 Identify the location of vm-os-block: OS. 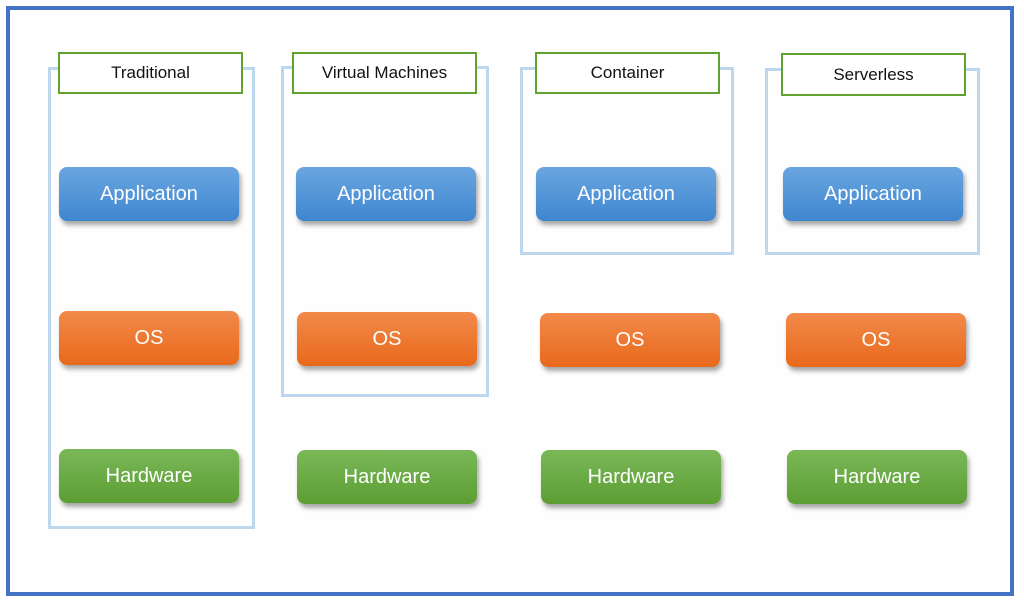
(387, 339).